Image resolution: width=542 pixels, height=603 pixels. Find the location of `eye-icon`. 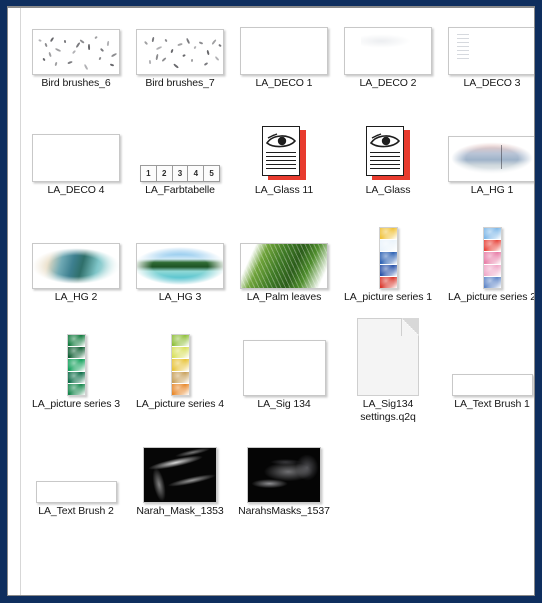

eye-icon is located at coordinates (385, 140).